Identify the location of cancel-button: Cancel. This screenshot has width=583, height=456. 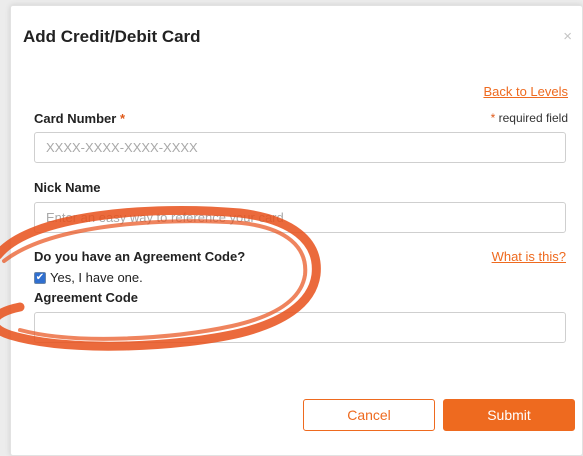
(369, 415).